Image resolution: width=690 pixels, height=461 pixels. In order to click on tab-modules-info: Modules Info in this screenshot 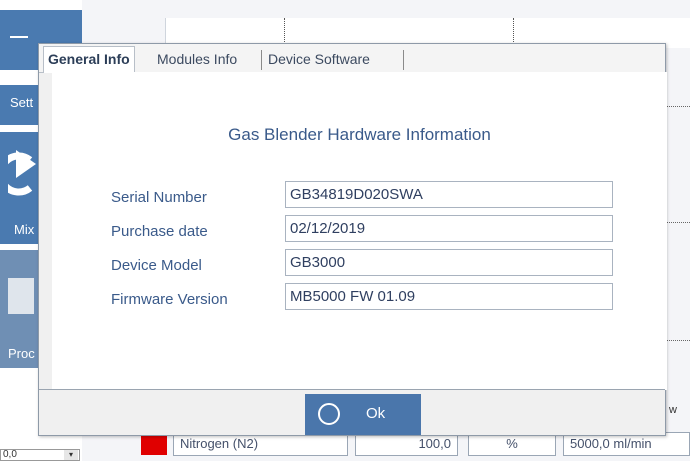, I will do `click(197, 59)`.